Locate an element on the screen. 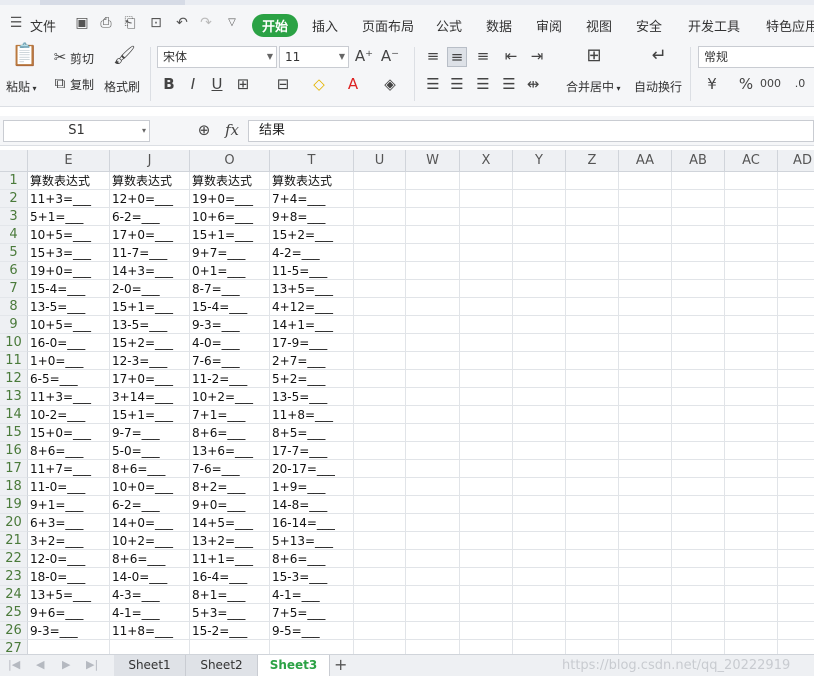 Image resolution: width=814 pixels, height=676 pixels. font-name-select: 宋体 ▼ is located at coordinates (217, 57).